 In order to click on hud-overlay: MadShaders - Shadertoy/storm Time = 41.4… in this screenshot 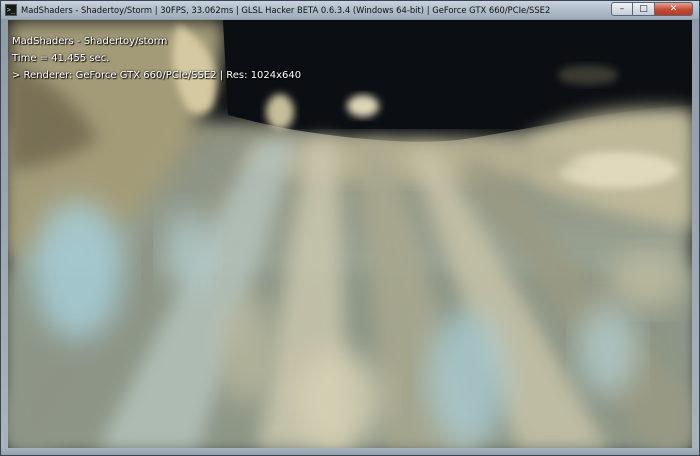, I will do `click(156, 58)`.